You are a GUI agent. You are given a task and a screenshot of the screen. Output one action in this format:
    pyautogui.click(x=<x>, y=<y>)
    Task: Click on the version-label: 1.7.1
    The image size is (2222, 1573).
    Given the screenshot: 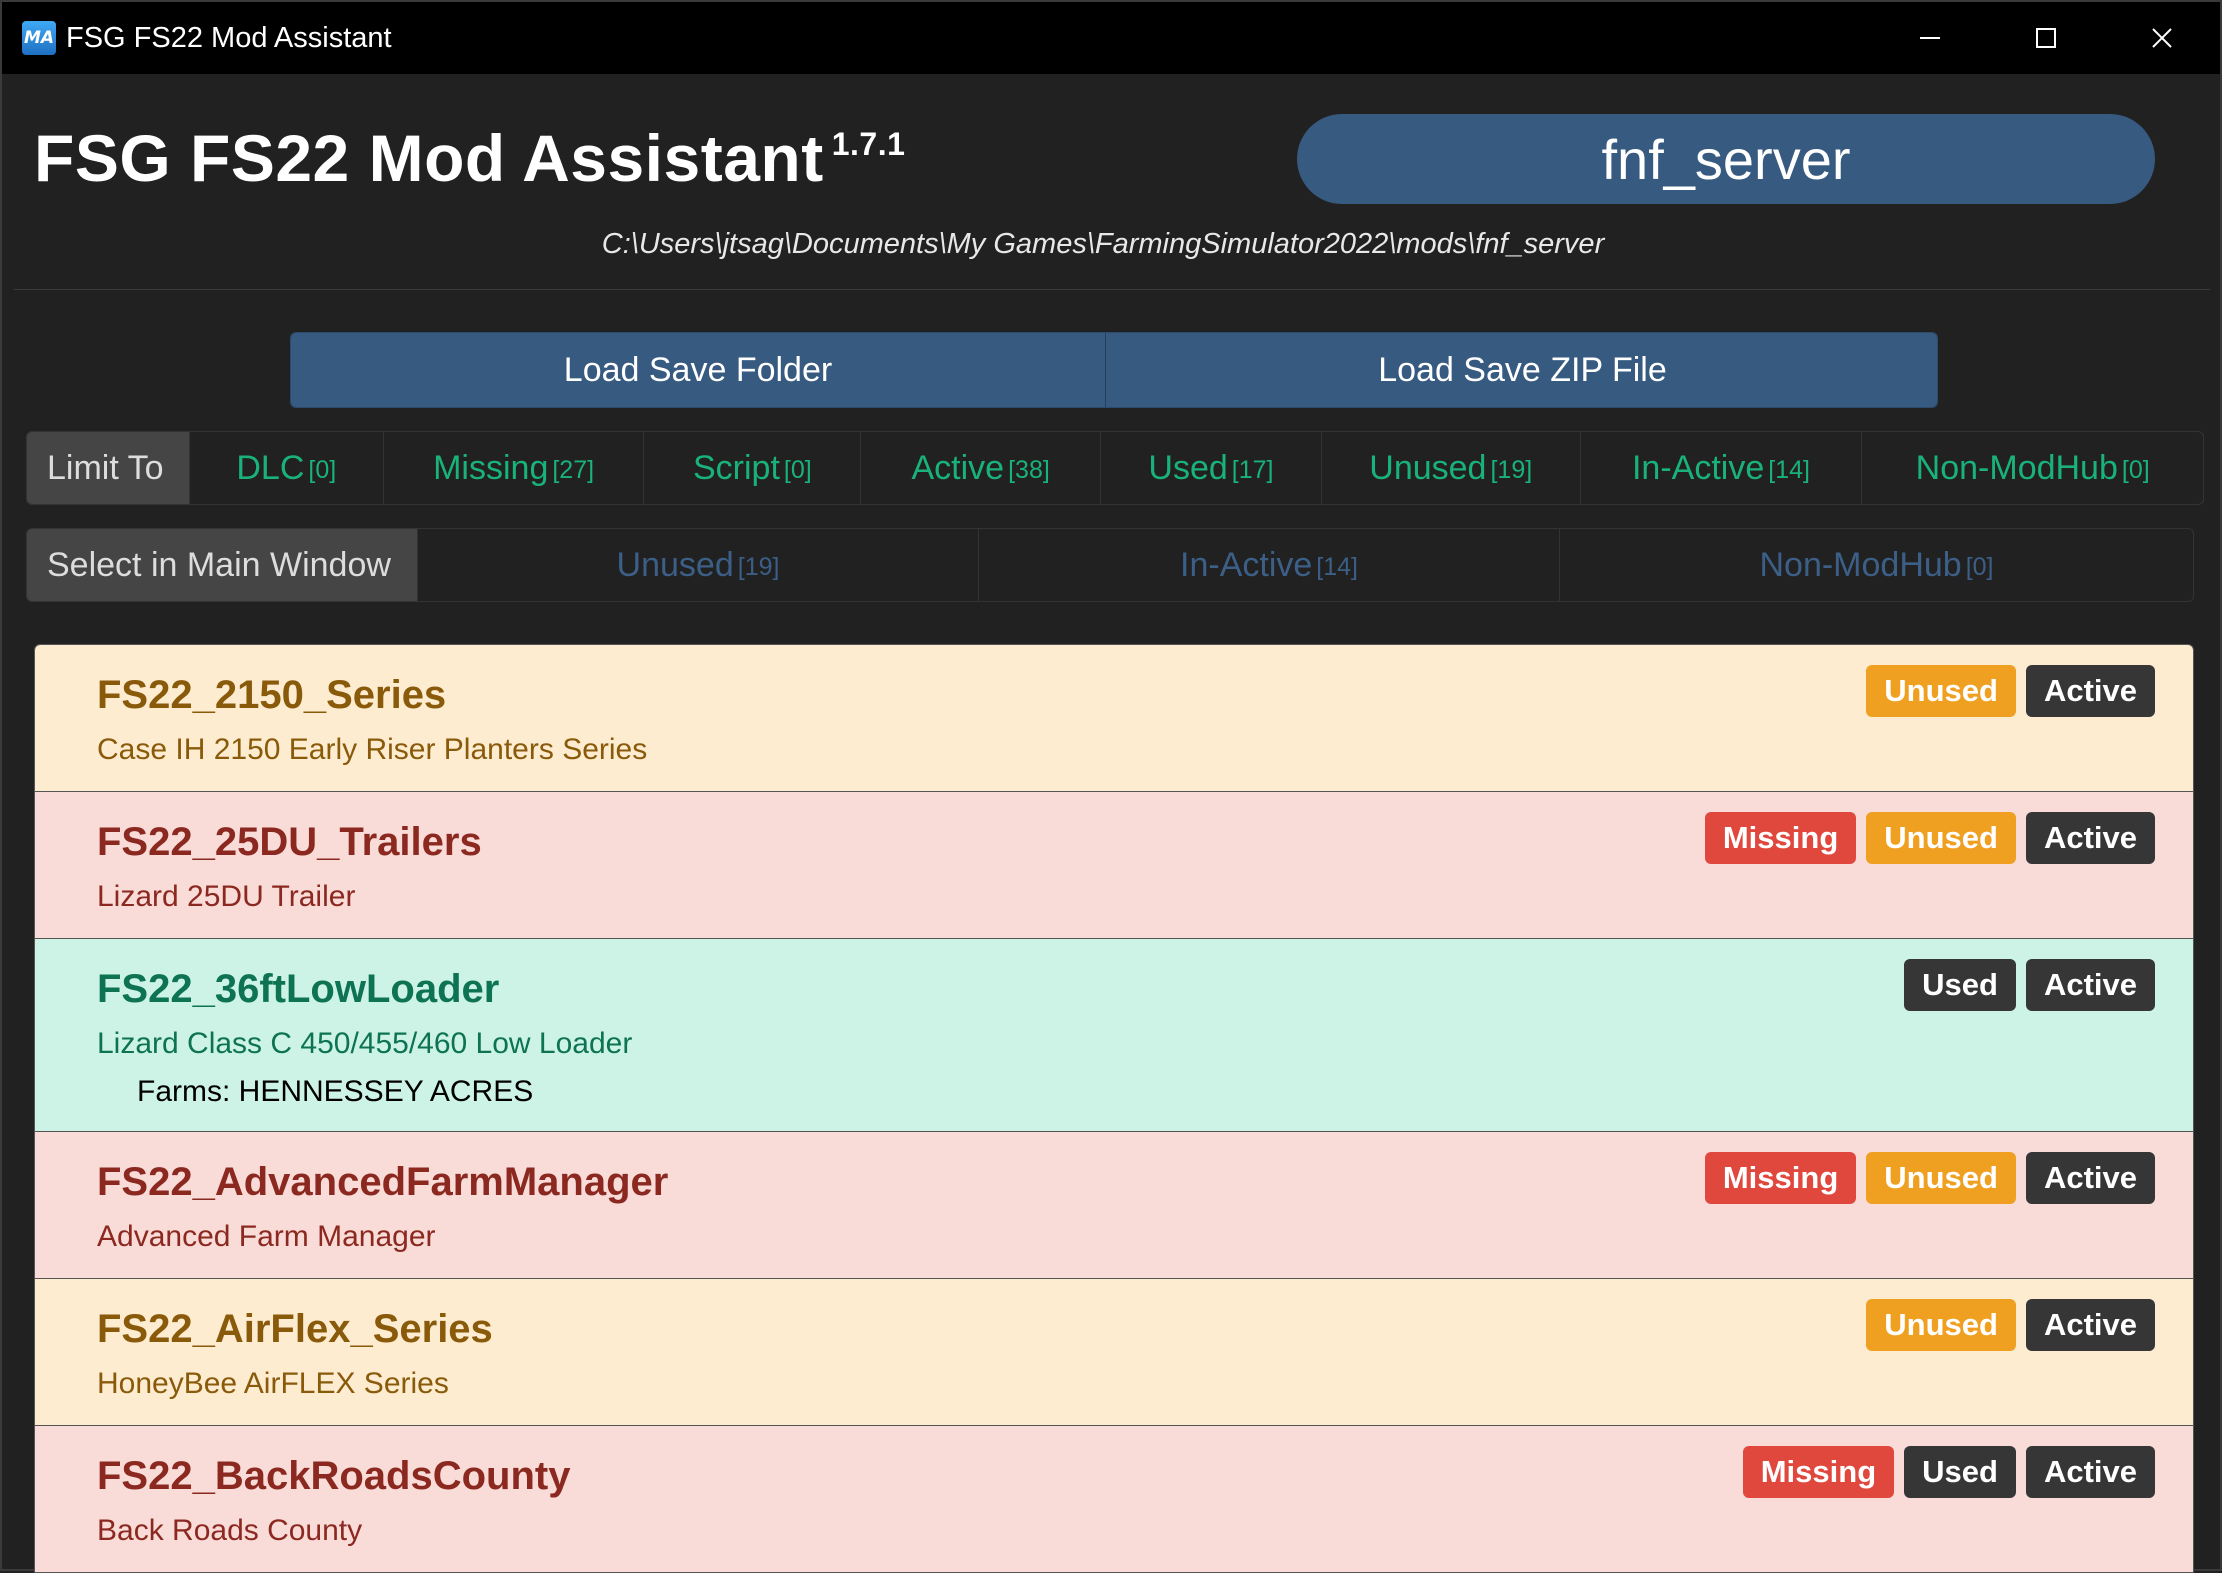 What is the action you would take?
    pyautogui.click(x=868, y=144)
    